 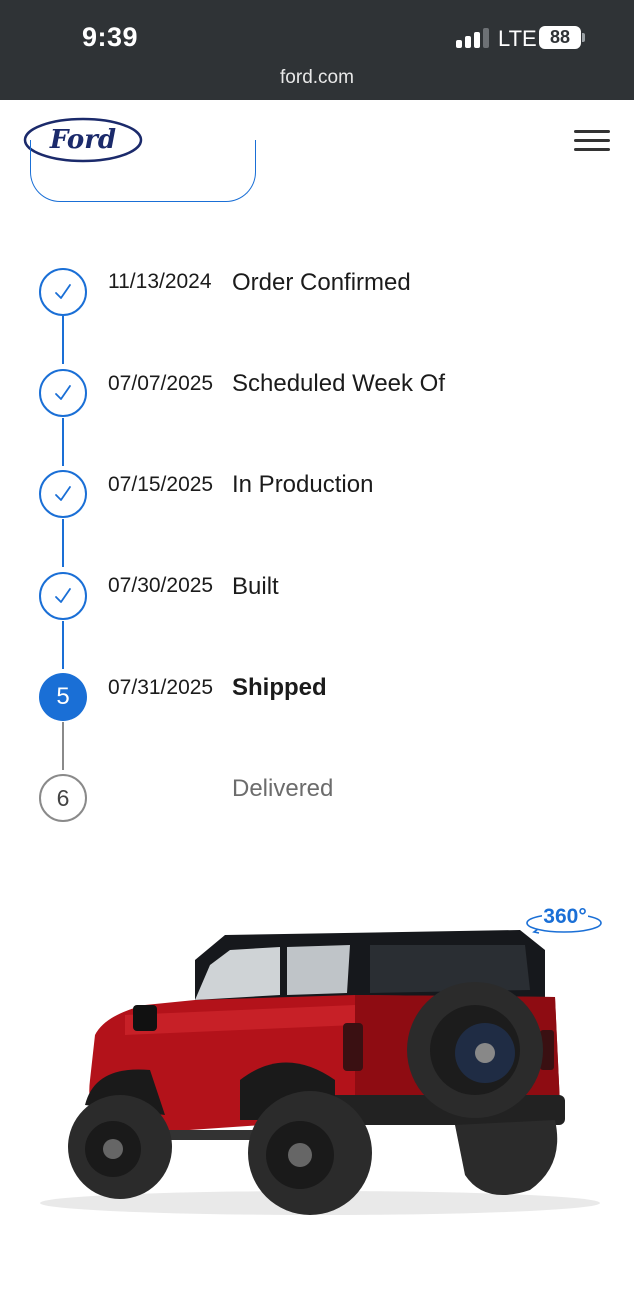 What do you see at coordinates (317, 50) in the screenshot?
I see `status-bar: 9:39 LTE 88 ford.com` at bounding box center [317, 50].